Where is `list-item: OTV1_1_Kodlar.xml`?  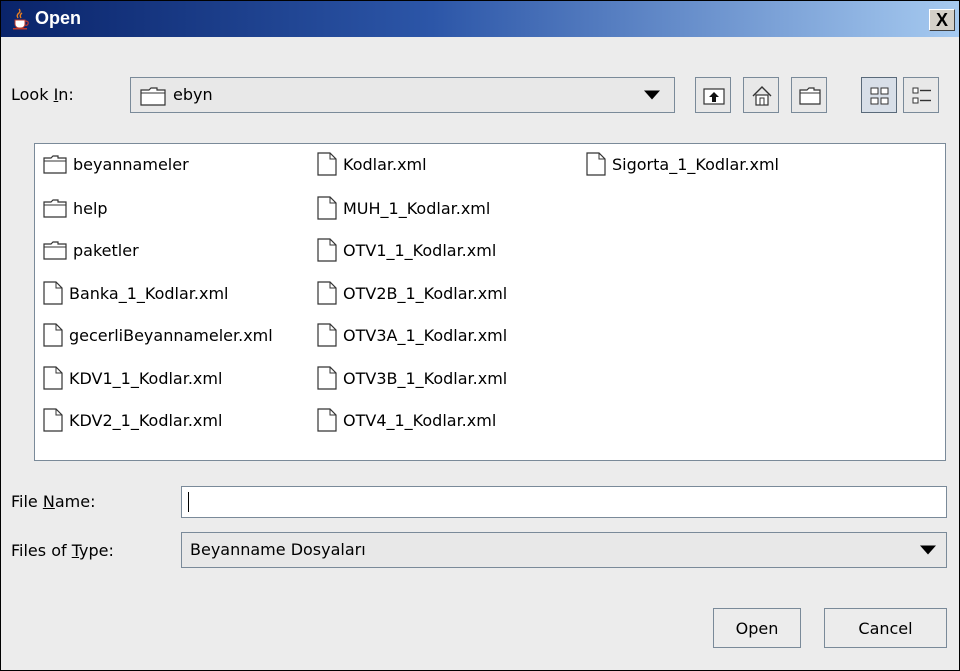 list-item: OTV1_1_Kodlar.xml is located at coordinates (406, 250).